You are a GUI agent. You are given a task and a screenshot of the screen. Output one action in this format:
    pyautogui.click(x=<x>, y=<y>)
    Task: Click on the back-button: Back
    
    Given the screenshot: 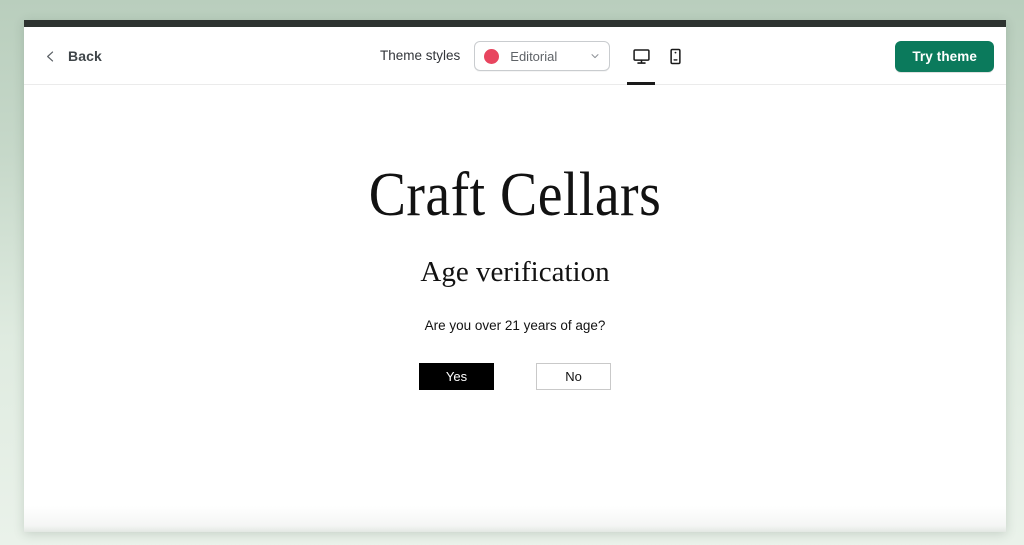 What is the action you would take?
    pyautogui.click(x=73, y=56)
    